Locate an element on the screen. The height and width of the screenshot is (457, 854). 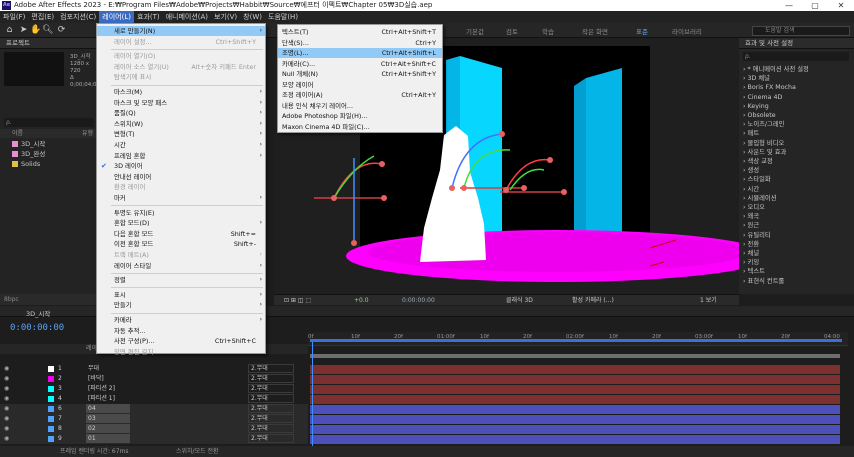
layer-menu-item: 투명도 유지(E) is located at coordinates (181, 213).